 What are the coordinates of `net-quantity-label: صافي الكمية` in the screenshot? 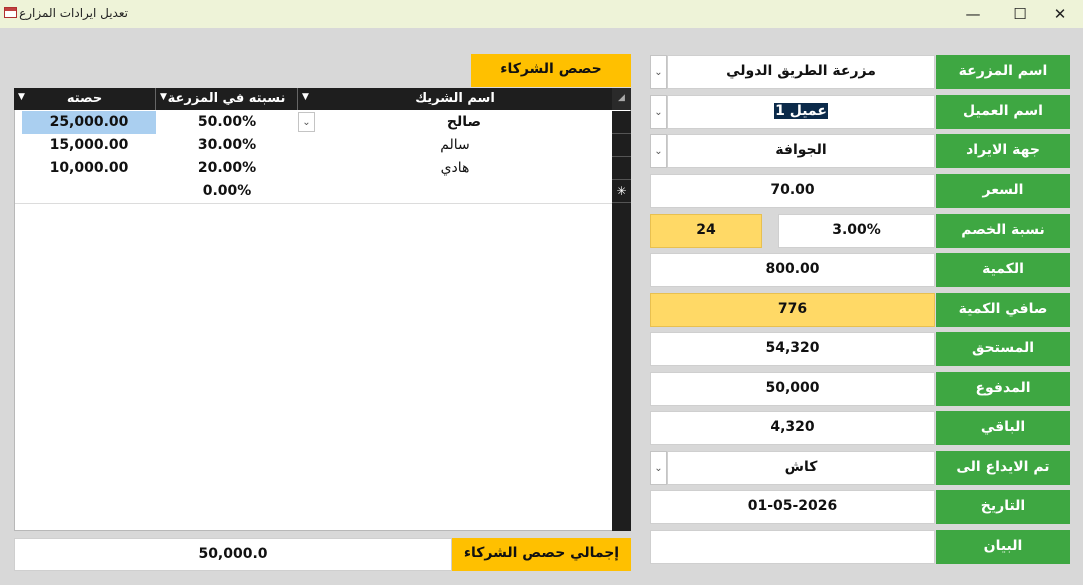 It's located at (1003, 310).